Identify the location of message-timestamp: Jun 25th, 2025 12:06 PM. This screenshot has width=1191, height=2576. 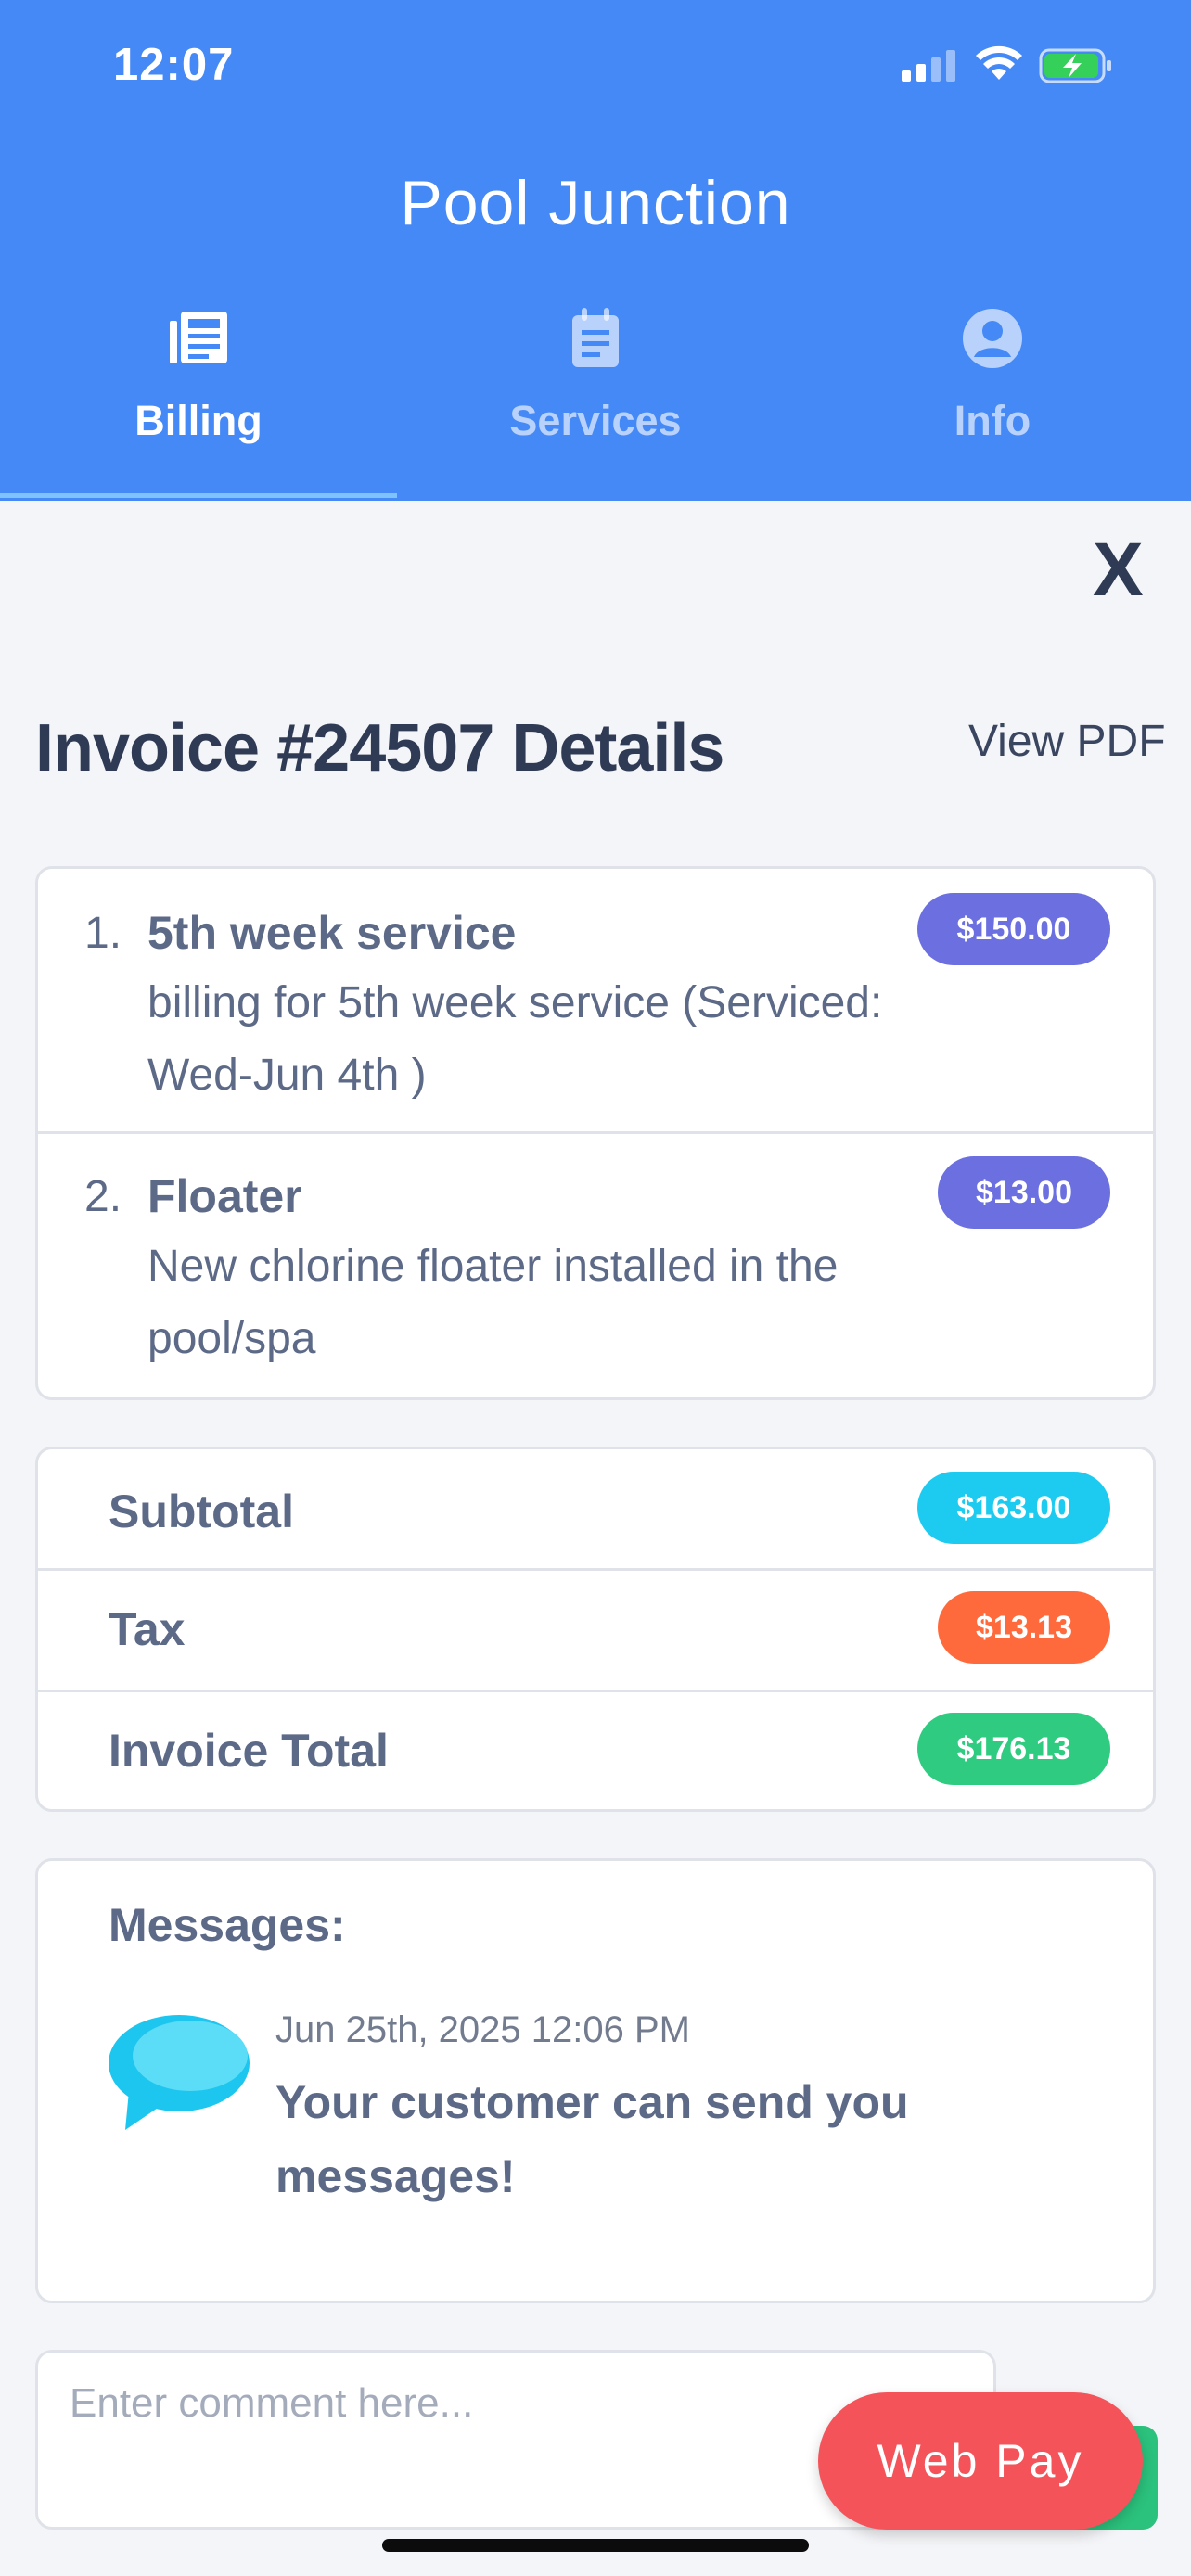
(482, 2030).